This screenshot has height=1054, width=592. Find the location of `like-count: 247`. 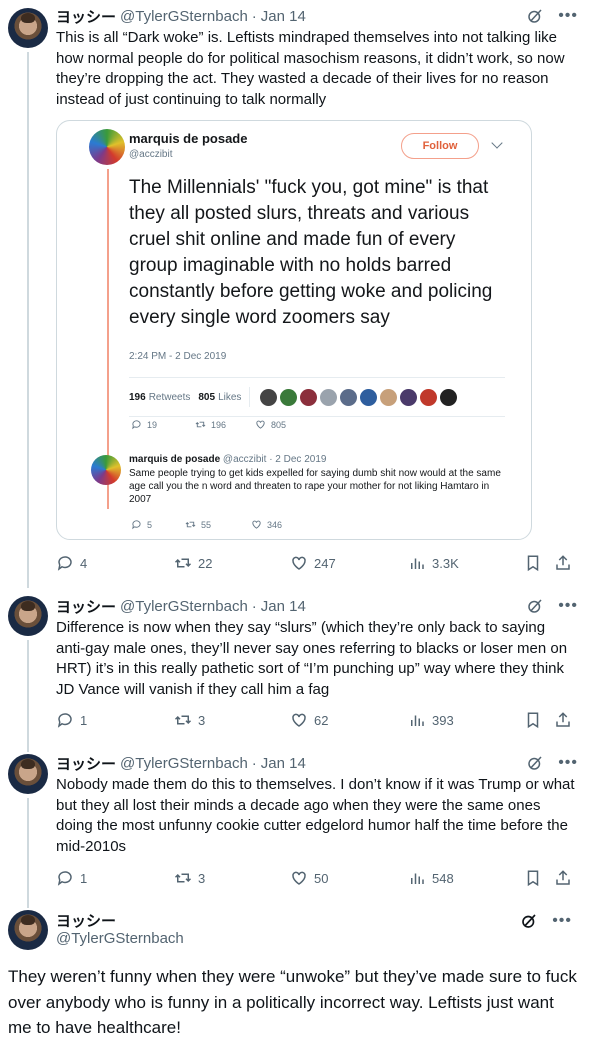

like-count: 247 is located at coordinates (325, 563).